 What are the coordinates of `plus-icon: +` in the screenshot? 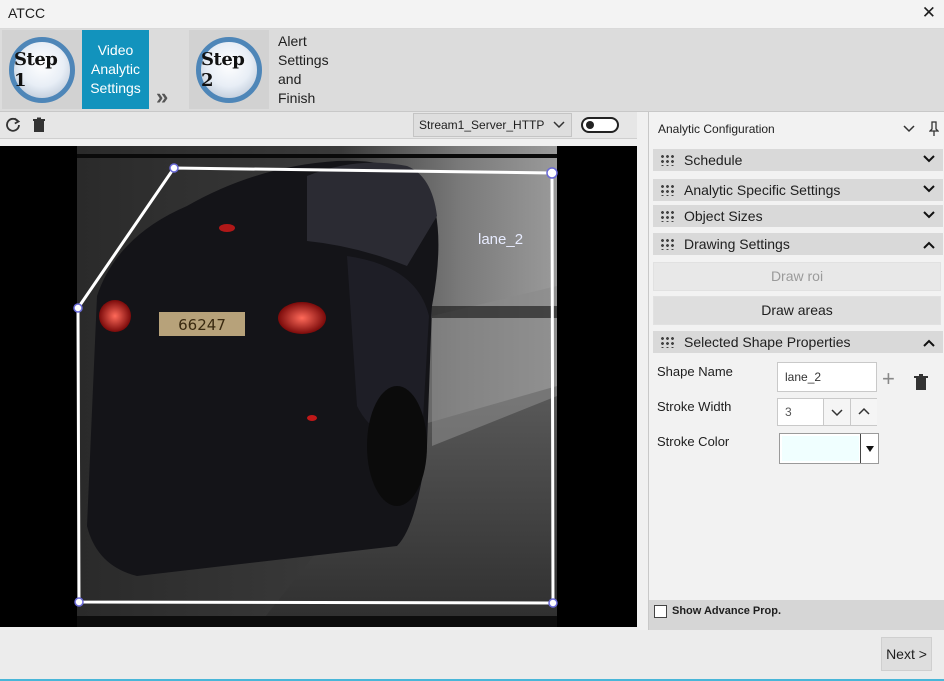 It's located at (888, 379).